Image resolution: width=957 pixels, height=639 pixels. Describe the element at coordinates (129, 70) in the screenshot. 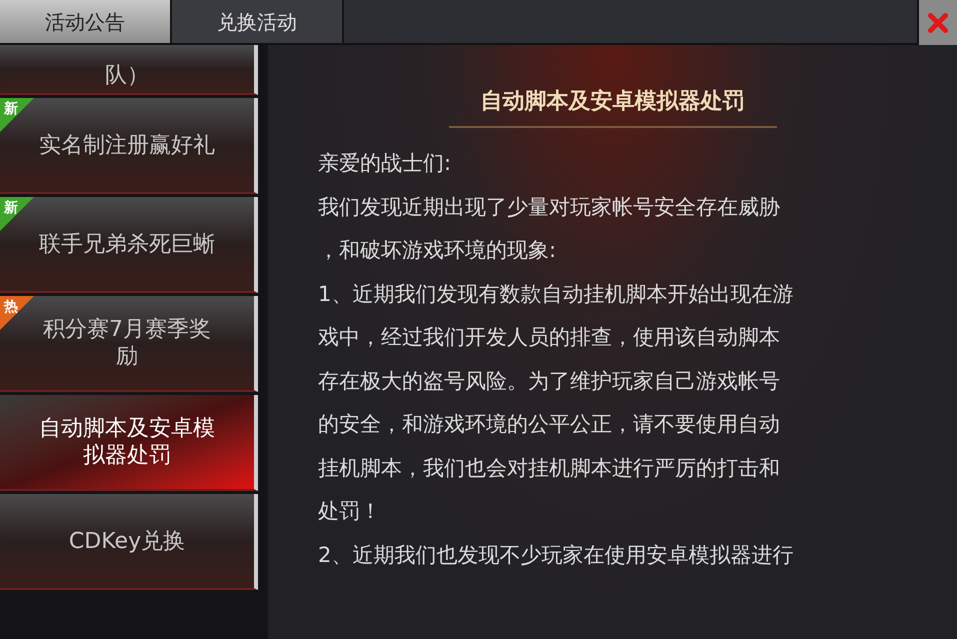

I see `sidebar-item: 队）` at that location.